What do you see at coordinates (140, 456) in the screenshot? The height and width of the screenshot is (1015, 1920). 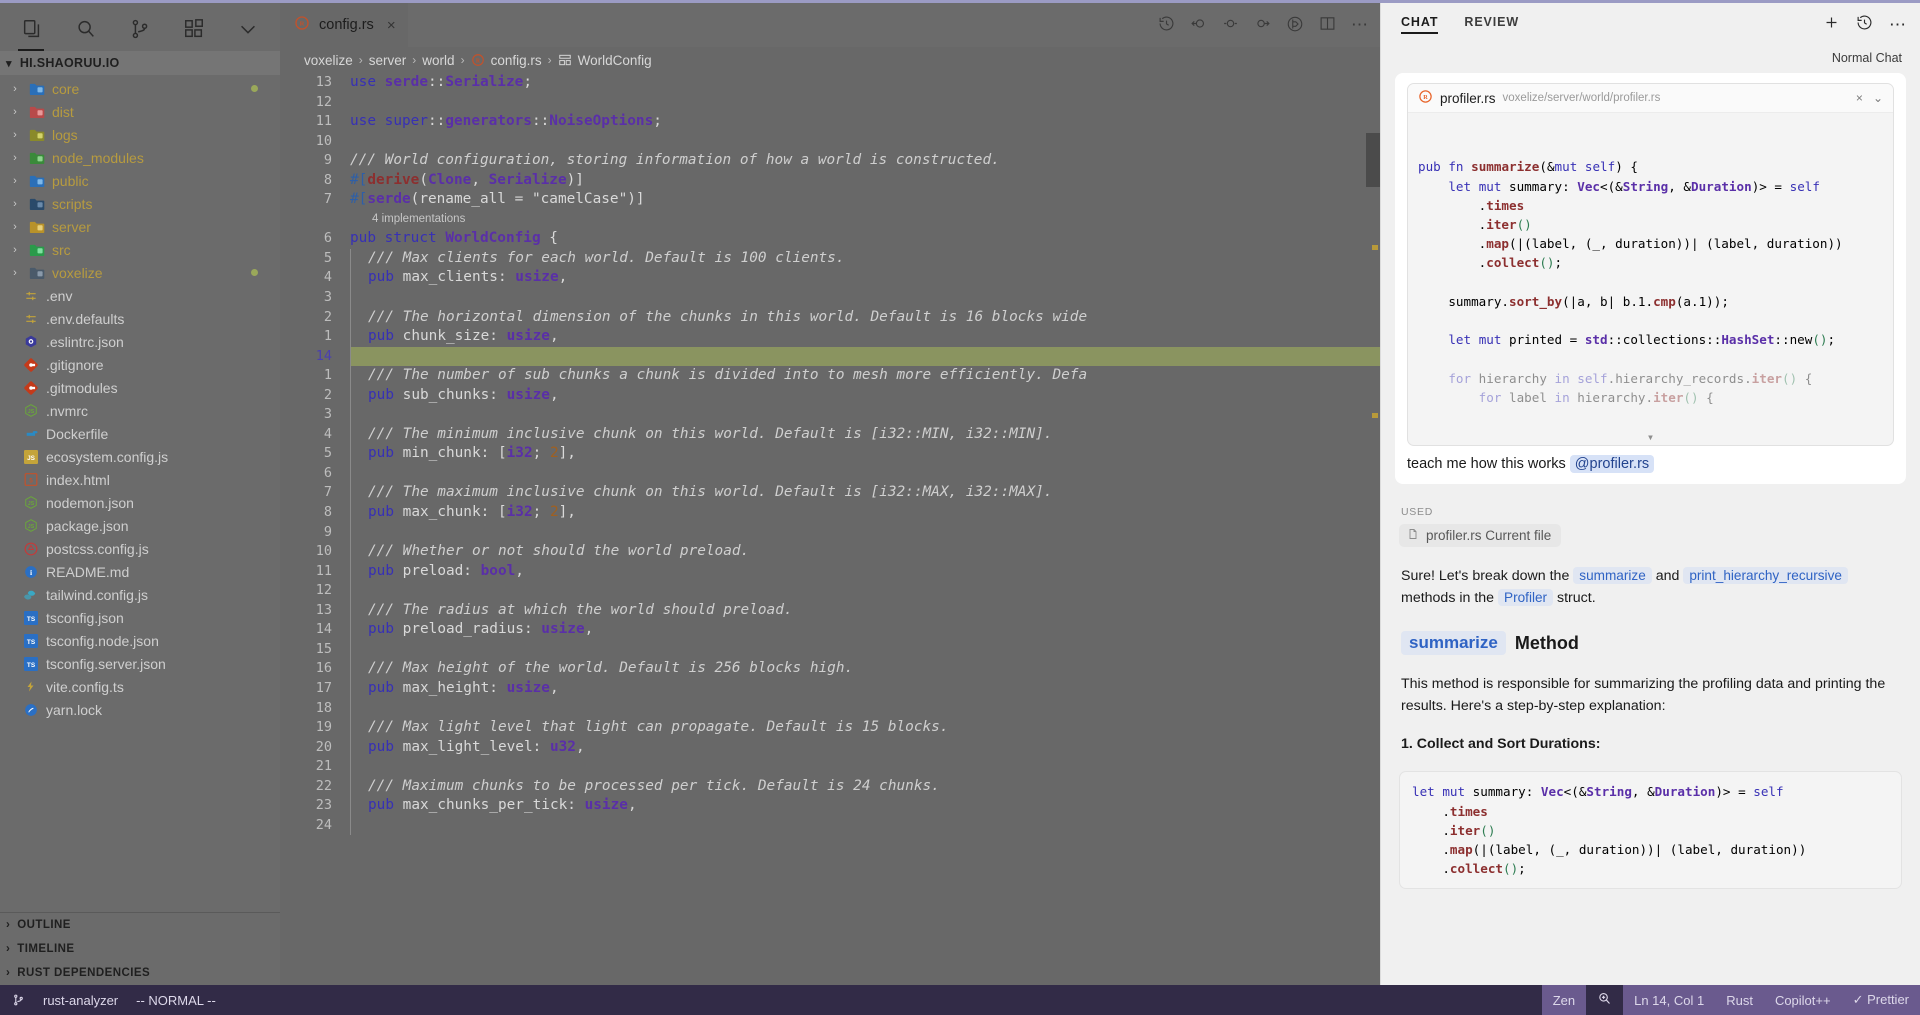 I see `tree-file-ecosystem-config-js: JS ecosystem.config.js` at bounding box center [140, 456].